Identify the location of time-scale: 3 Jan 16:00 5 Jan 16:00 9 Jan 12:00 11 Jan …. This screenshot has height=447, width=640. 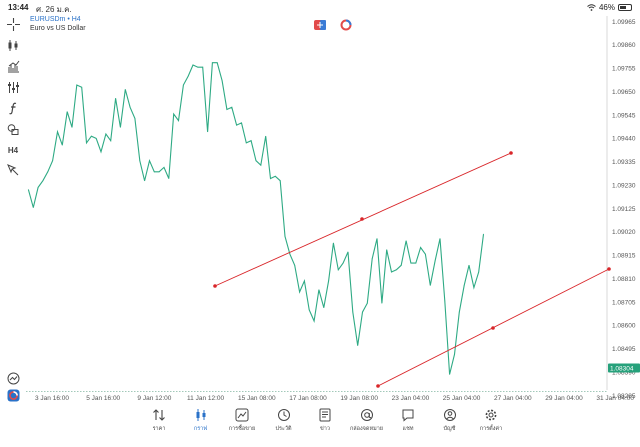
(334, 398).